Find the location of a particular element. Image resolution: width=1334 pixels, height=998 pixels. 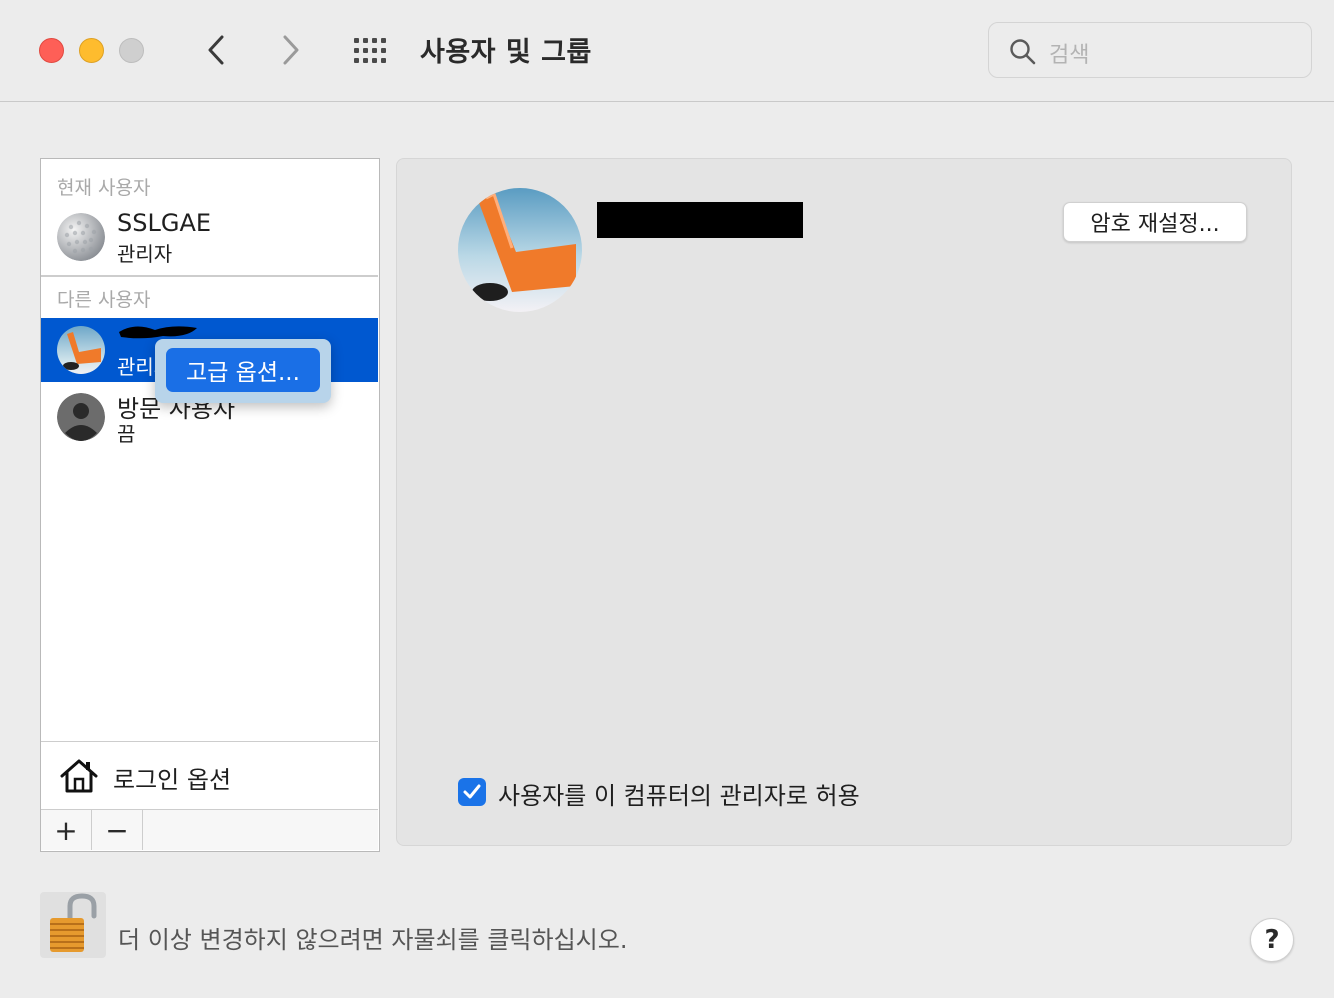

add-user-button: + is located at coordinates (66, 830).